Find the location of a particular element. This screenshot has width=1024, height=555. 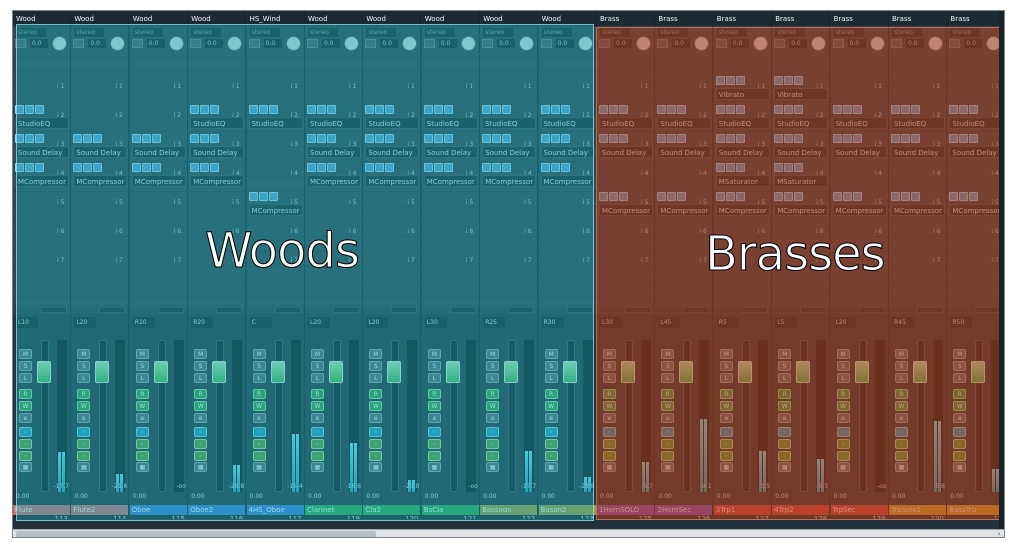

scroll-right-icon: › is located at coordinates (999, 533).